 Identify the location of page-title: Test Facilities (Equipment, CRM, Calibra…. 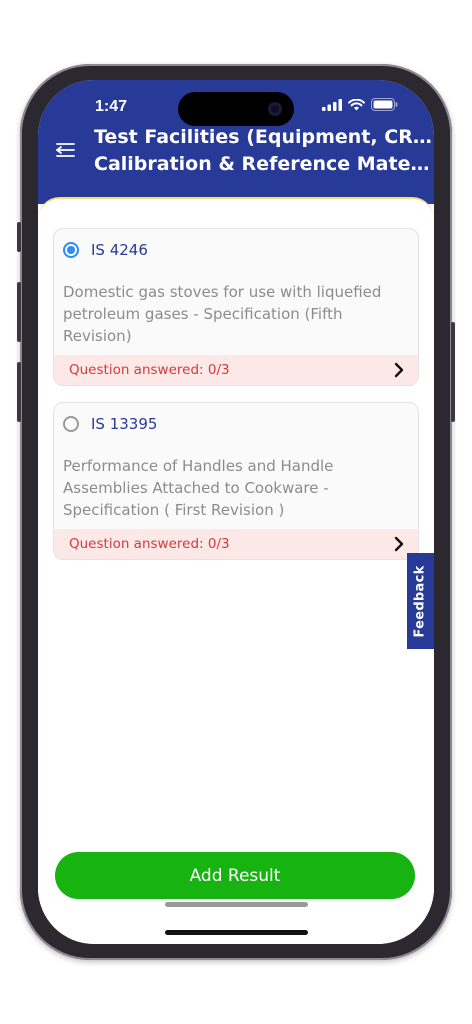
(264, 151).